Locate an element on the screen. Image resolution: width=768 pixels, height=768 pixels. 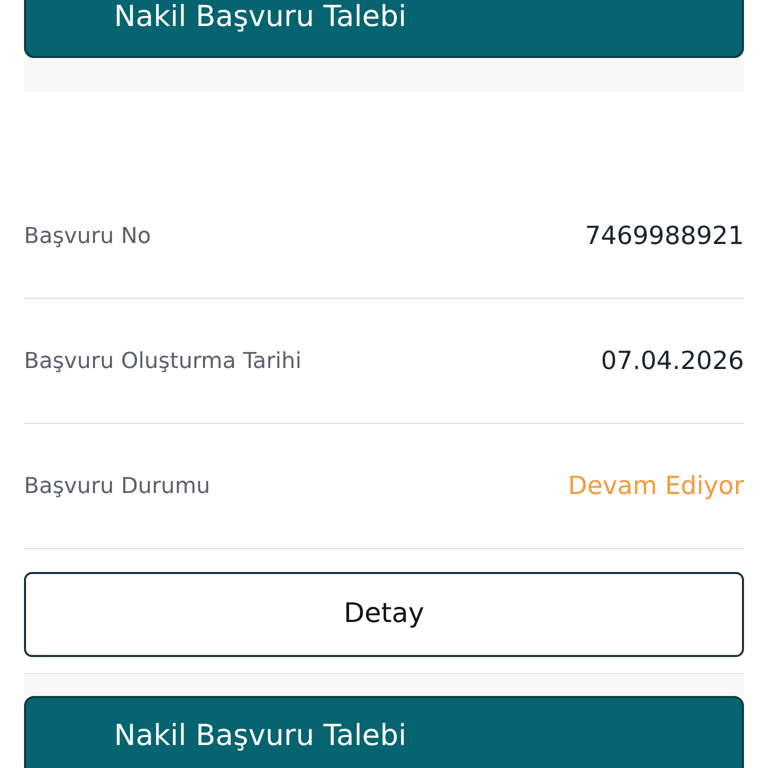
status-value: Devam Ediyor is located at coordinates (656, 486).